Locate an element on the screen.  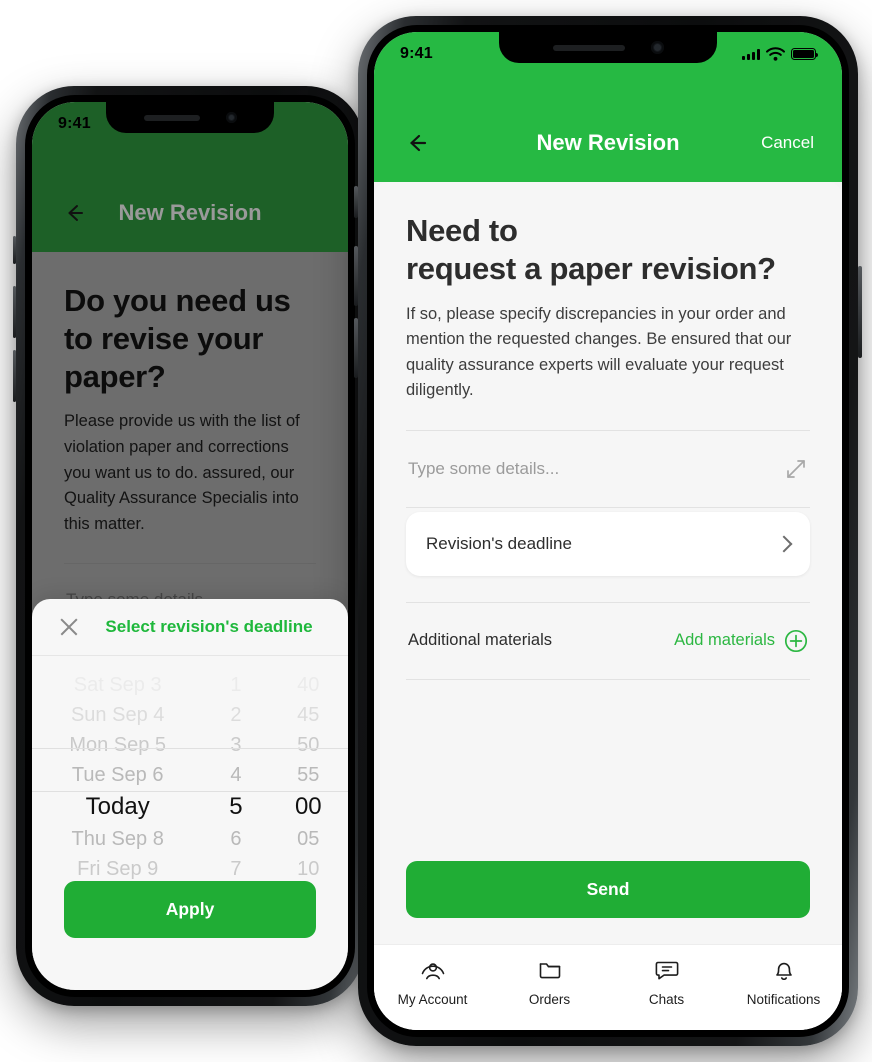
tab-label: Orders is located at coordinates (549, 999).